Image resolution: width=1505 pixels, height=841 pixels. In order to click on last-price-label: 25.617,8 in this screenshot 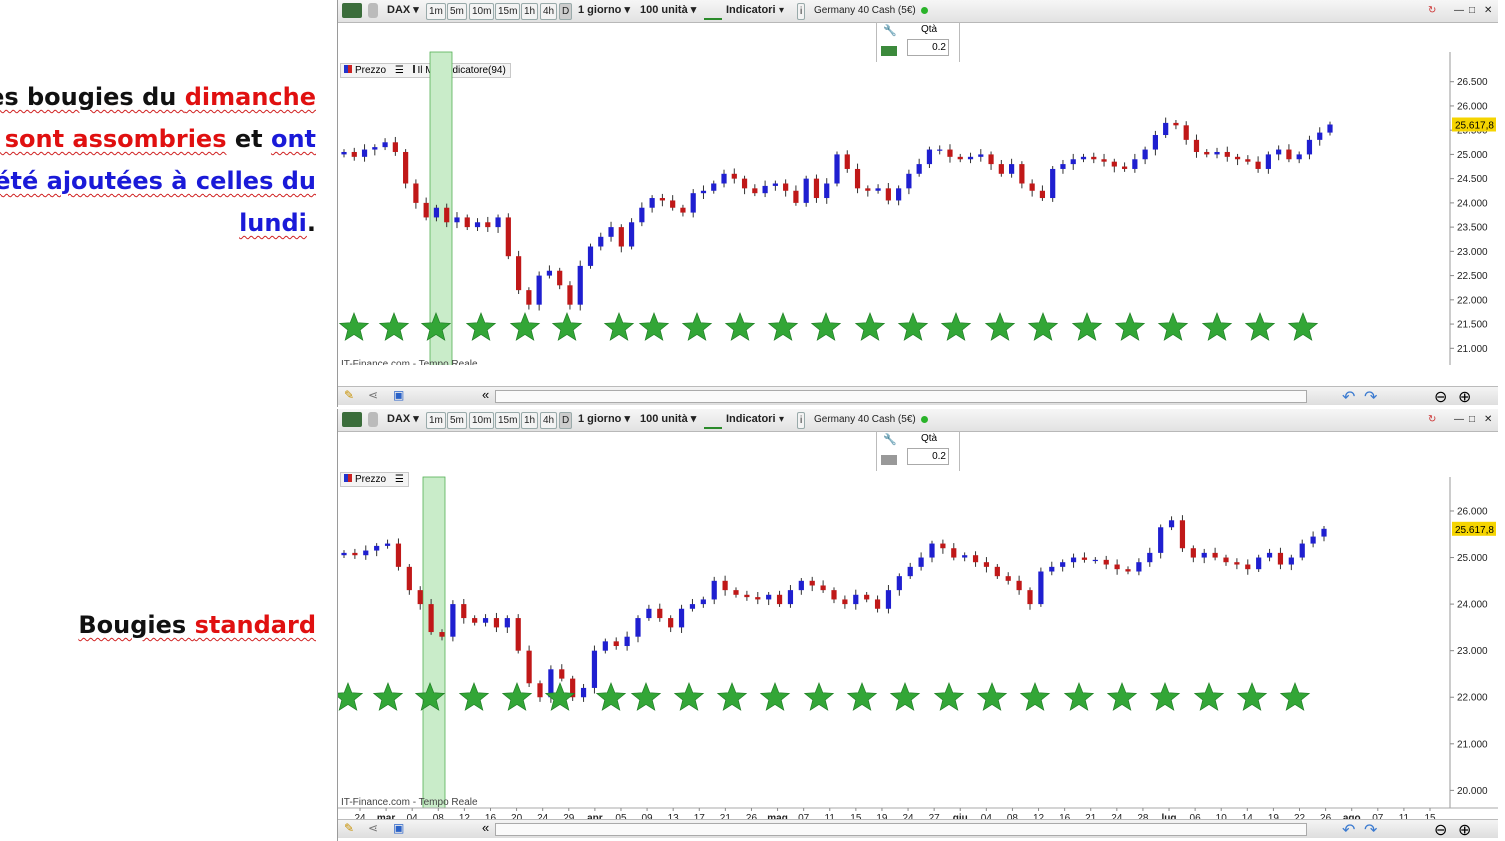, I will do `click(1474, 530)`.